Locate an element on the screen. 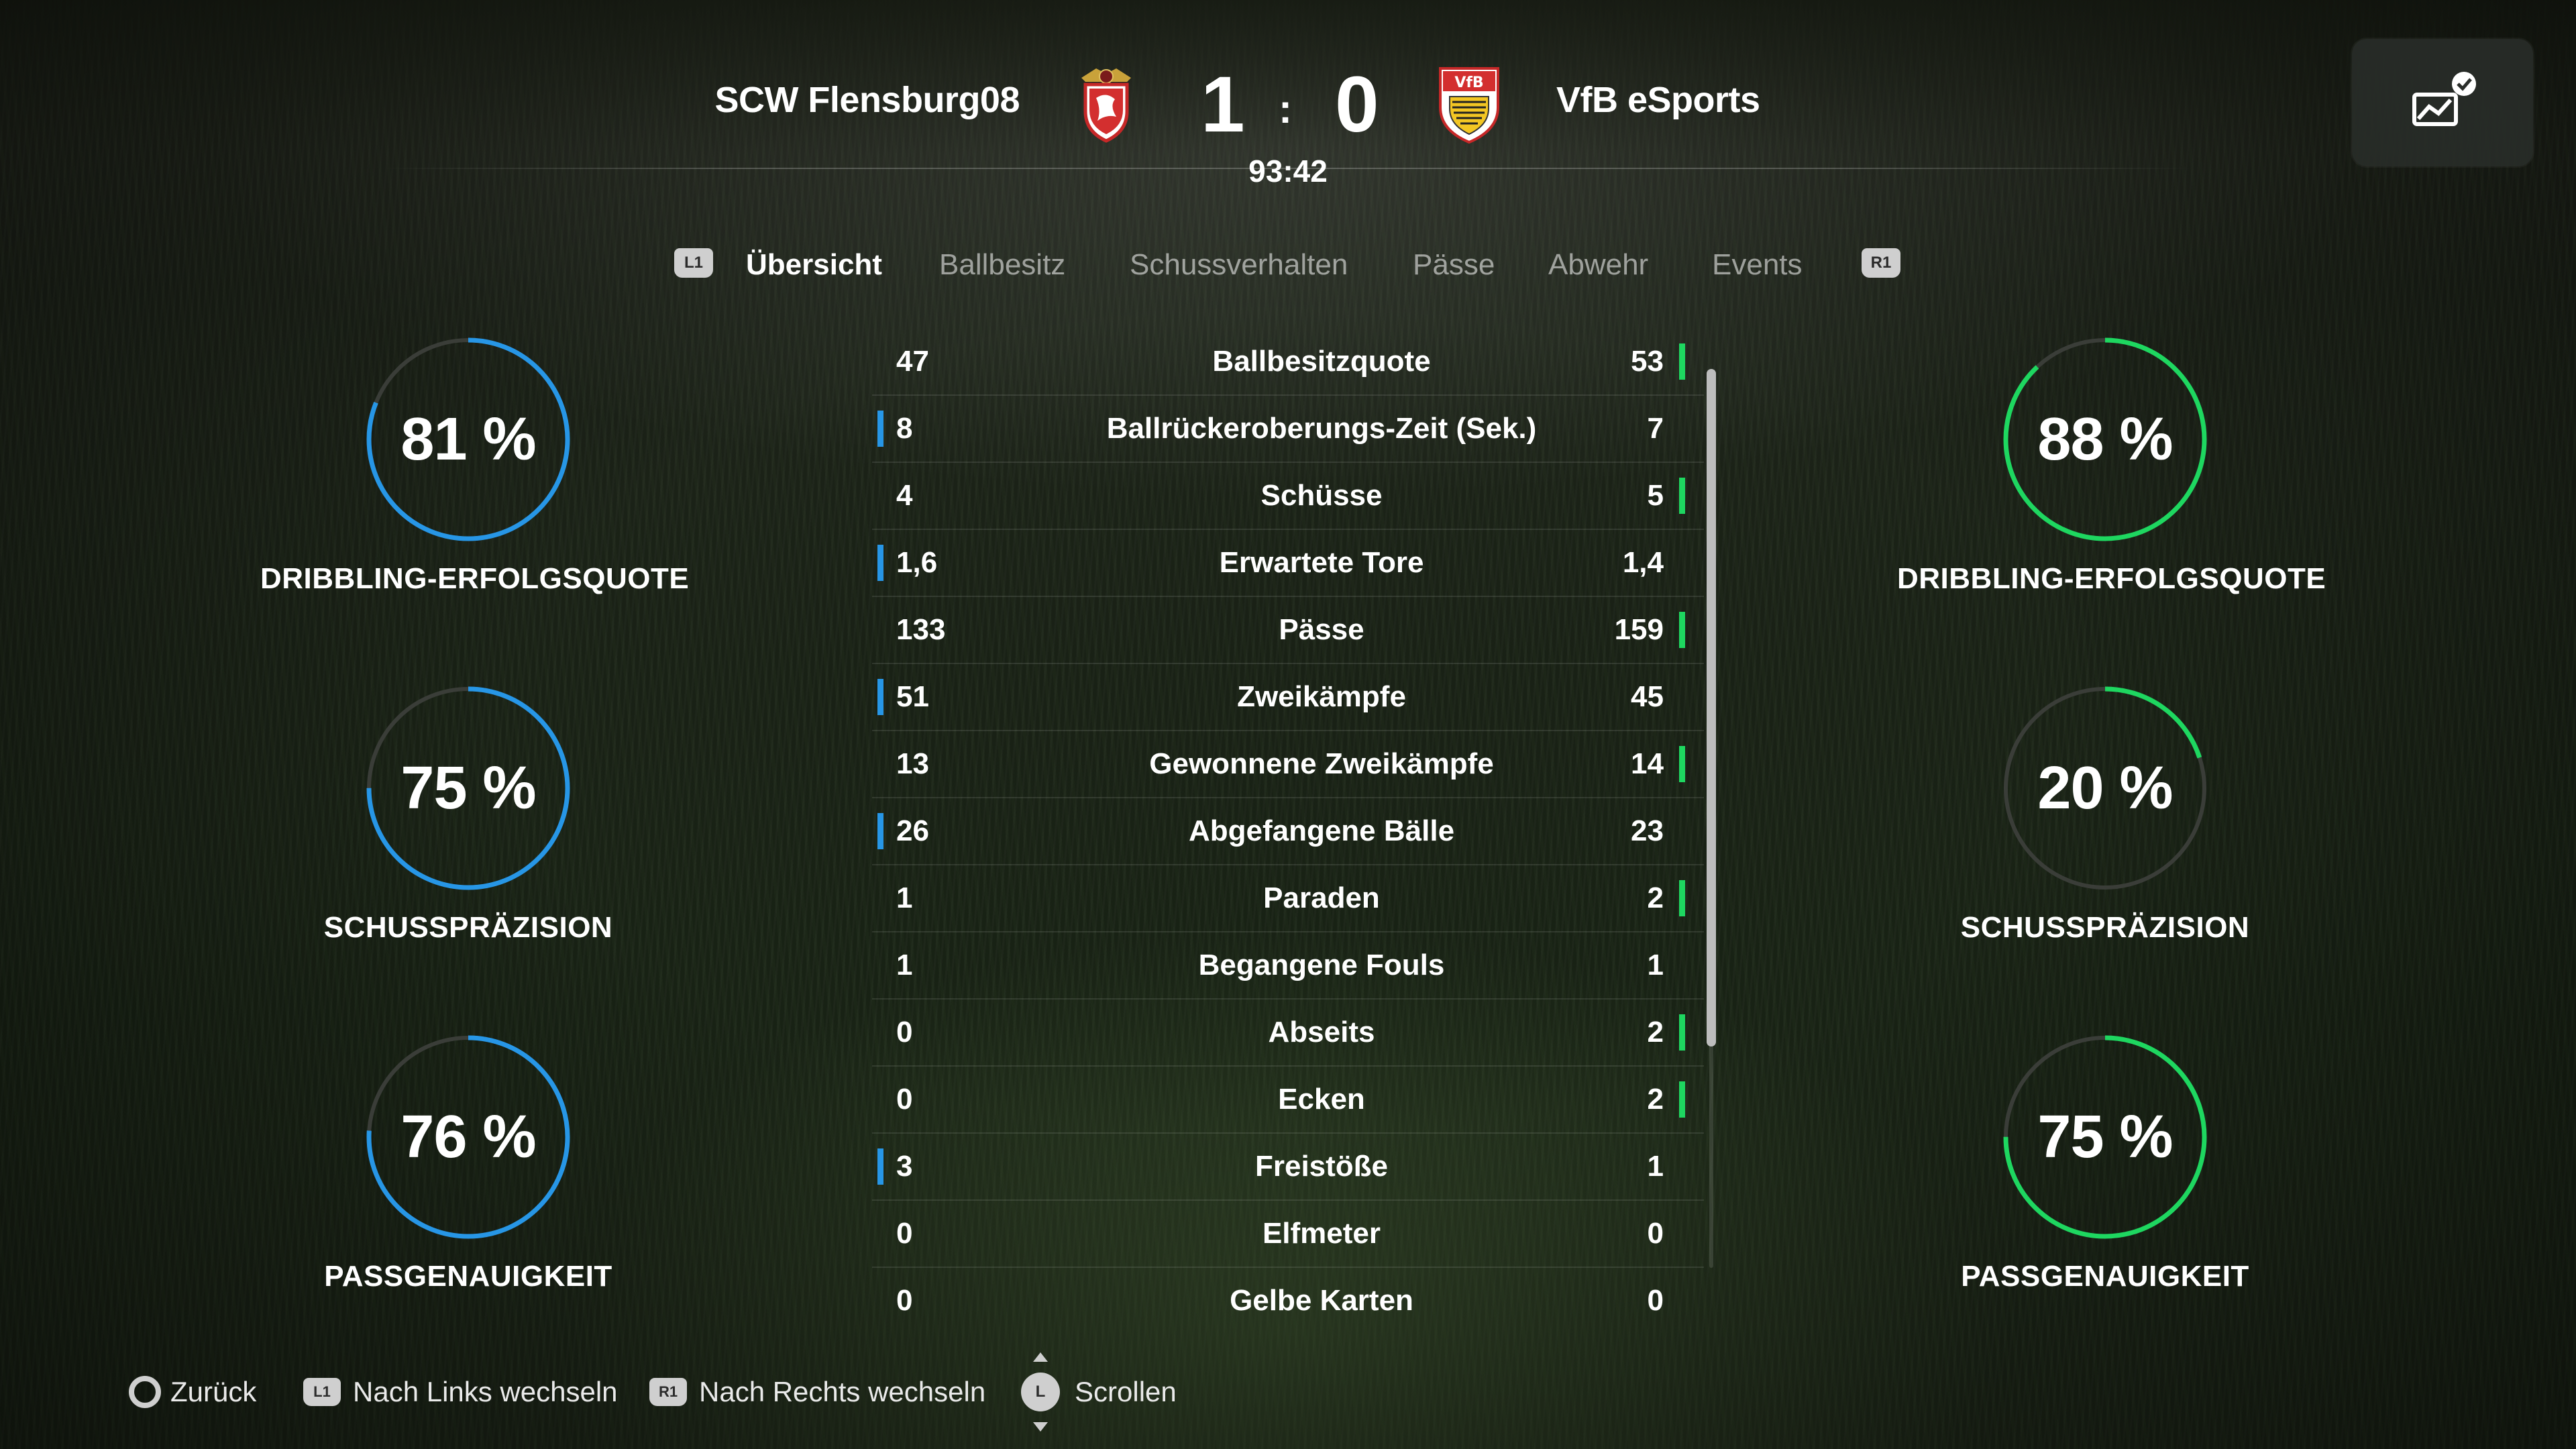 This screenshot has height=1449, width=2576. stat-row: 0 Gelbe Karten 0 is located at coordinates (1288, 1295).